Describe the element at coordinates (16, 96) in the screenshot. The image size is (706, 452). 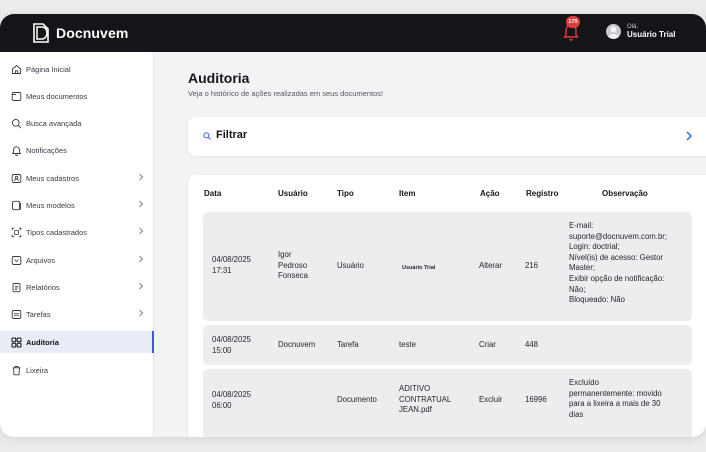
I see `folder-icon` at that location.